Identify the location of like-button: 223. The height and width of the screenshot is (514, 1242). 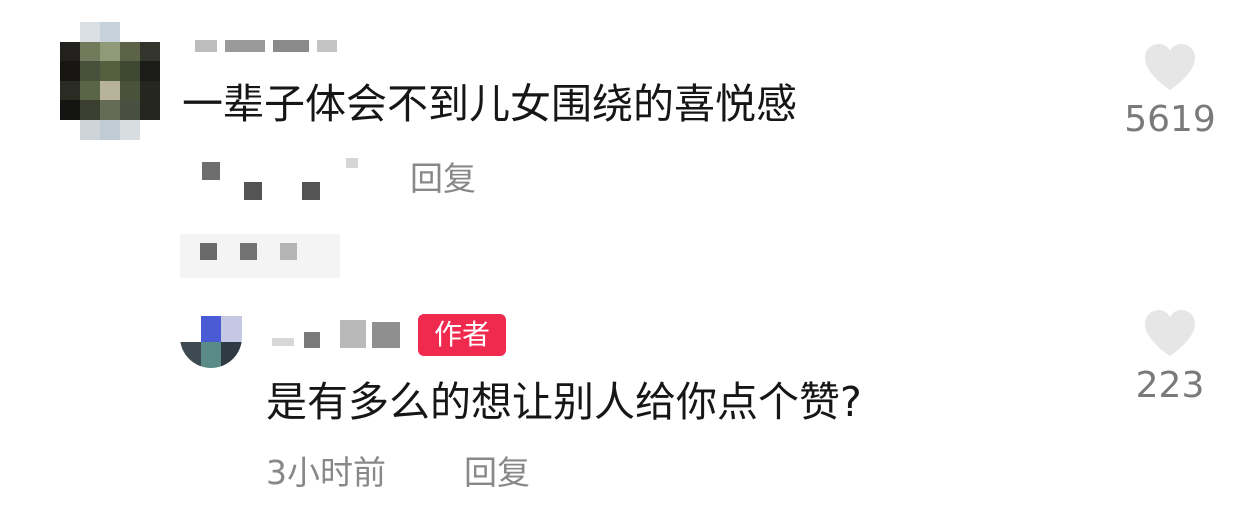
(1170, 363).